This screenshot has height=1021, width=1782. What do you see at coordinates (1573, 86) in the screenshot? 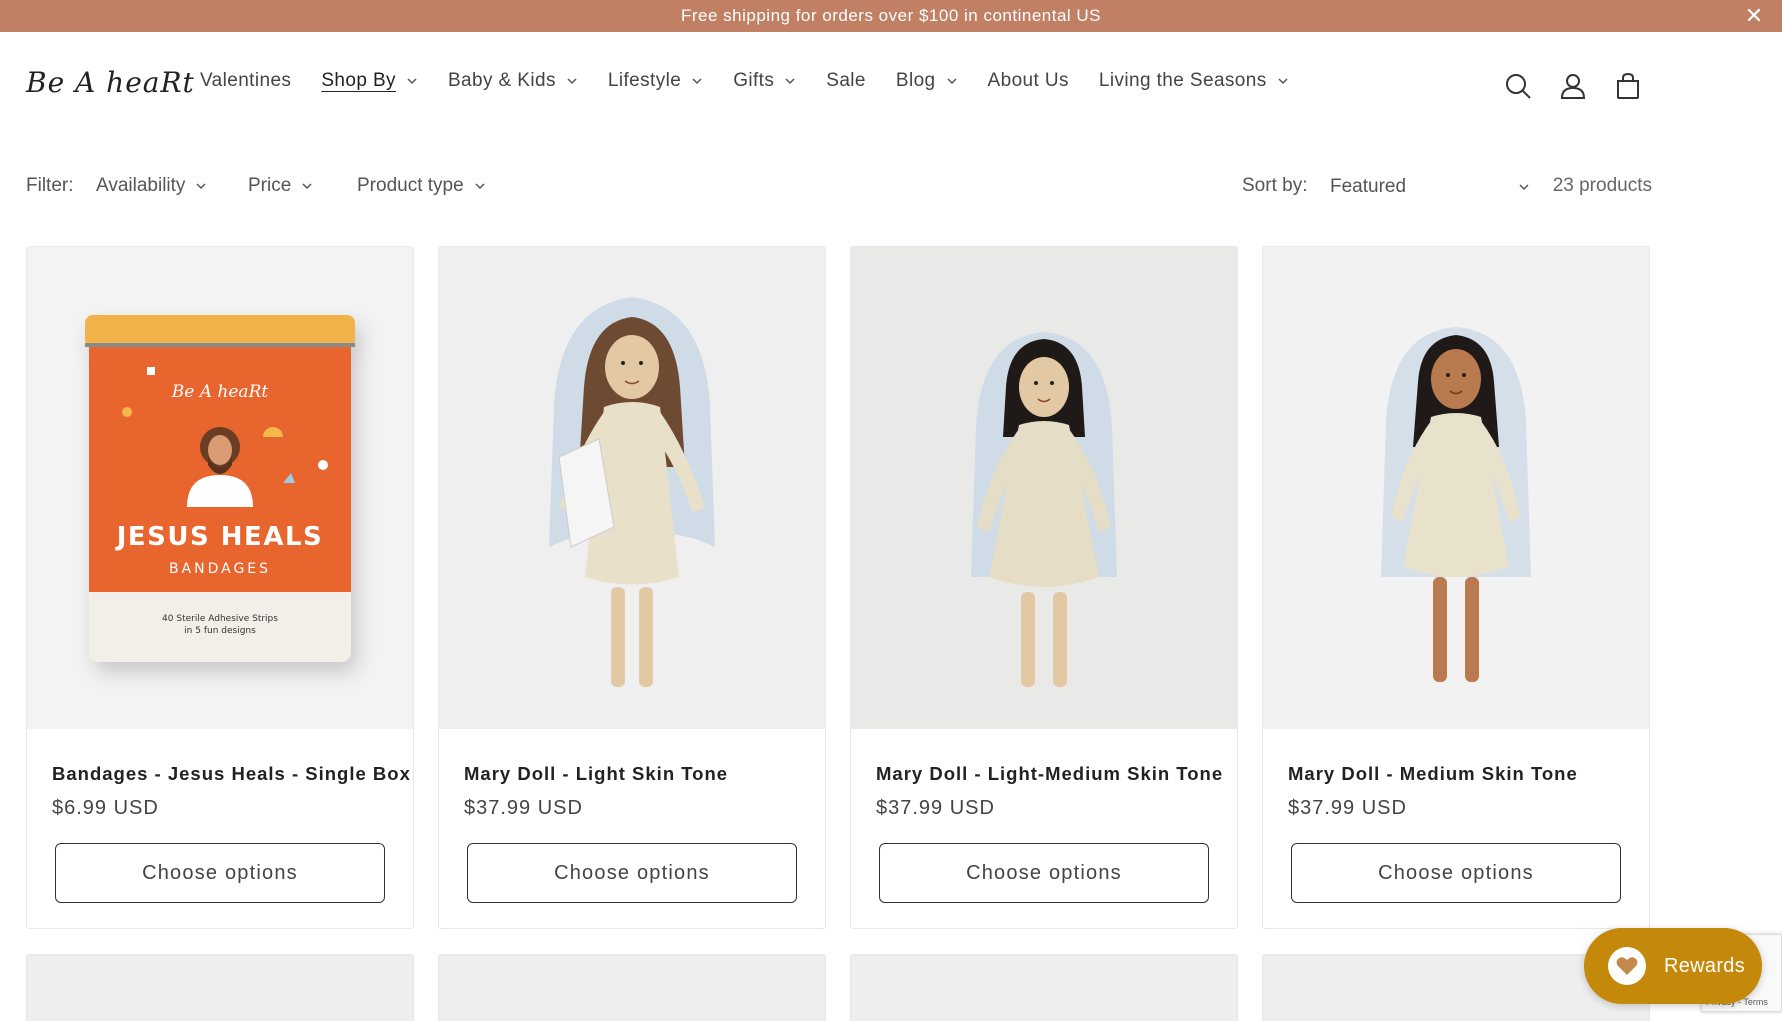
I see `account-icon` at bounding box center [1573, 86].